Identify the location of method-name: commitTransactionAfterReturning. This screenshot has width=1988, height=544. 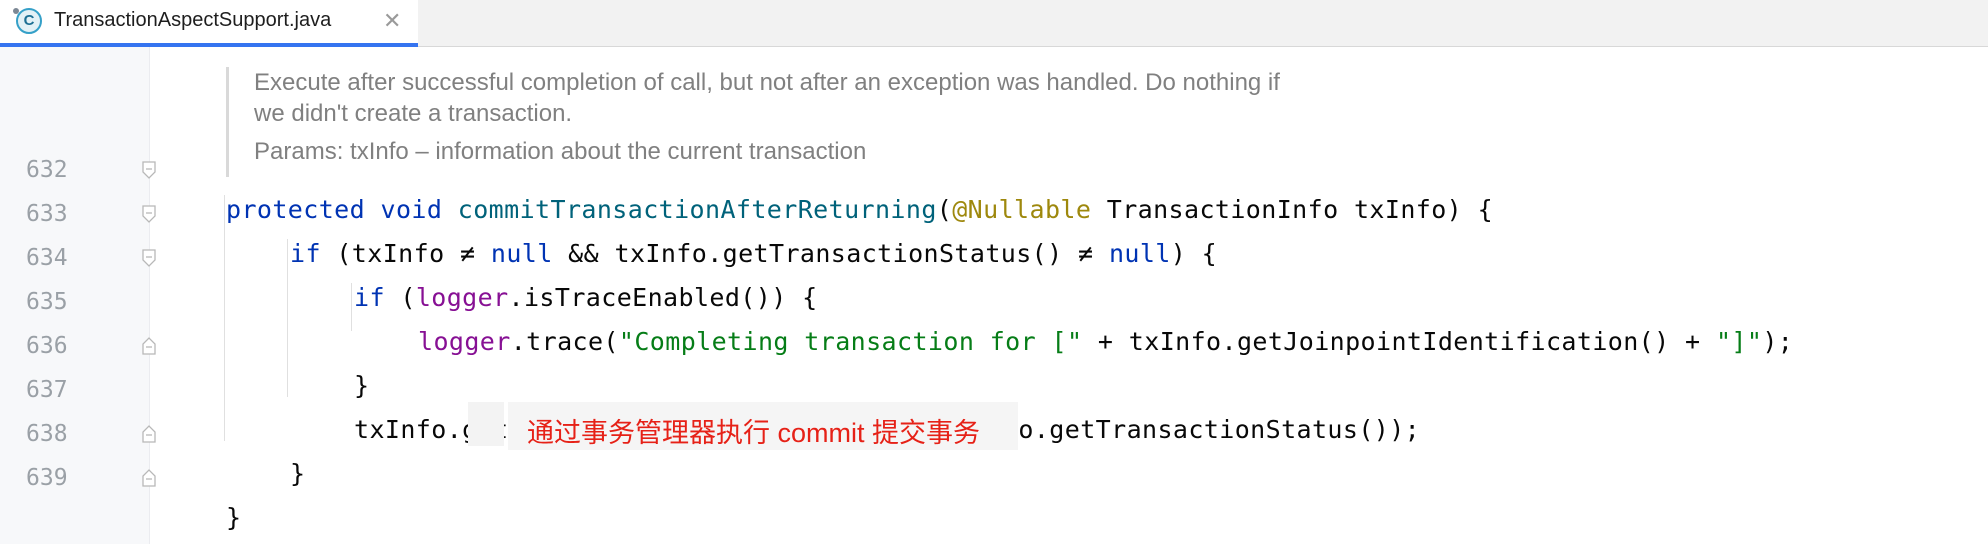
(697, 209).